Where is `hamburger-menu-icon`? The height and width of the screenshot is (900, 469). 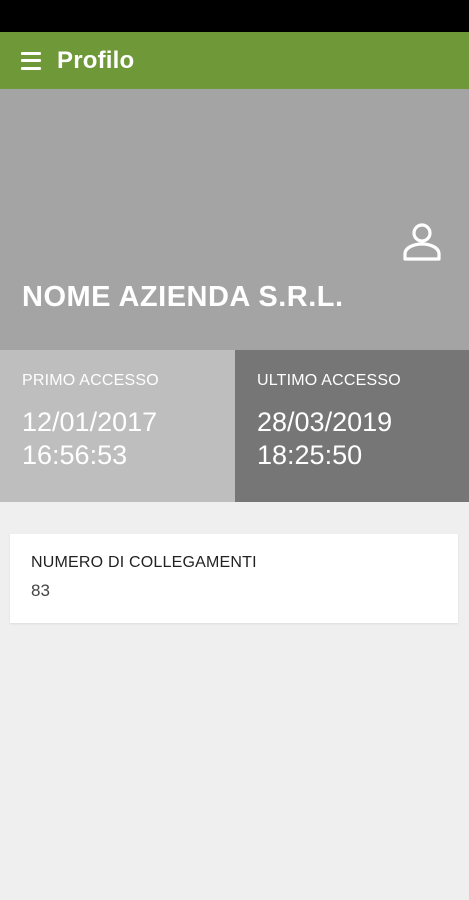
hamburger-menu-icon is located at coordinates (32, 60).